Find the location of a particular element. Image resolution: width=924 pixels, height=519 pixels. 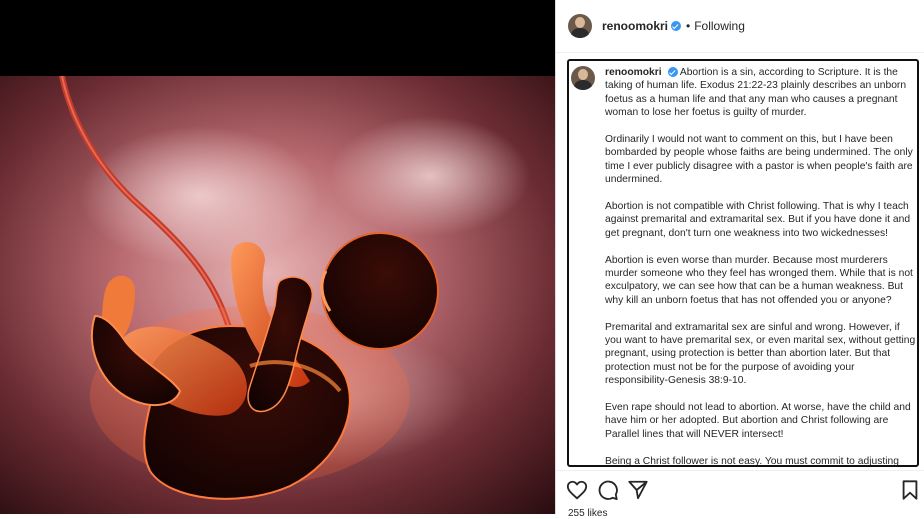

action-bar is located at coordinates (740, 488).